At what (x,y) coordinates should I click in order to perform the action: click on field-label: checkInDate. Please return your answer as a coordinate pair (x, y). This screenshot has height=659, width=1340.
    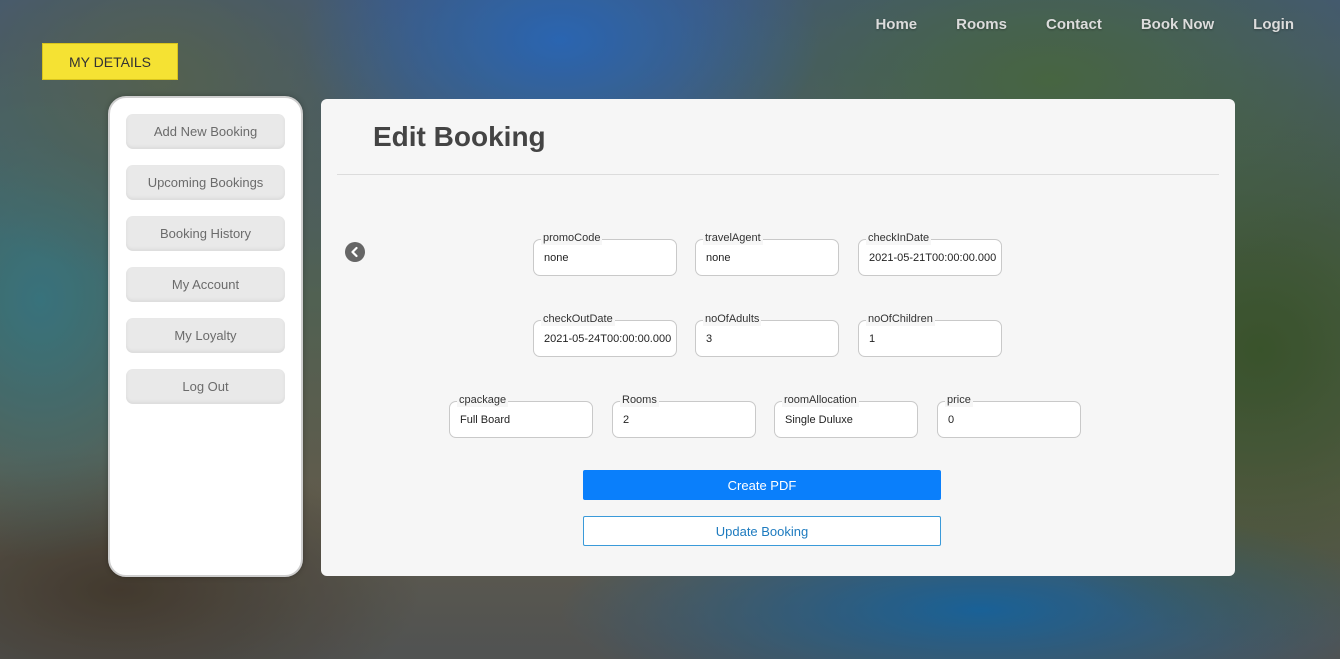
    Looking at the image, I should click on (899, 238).